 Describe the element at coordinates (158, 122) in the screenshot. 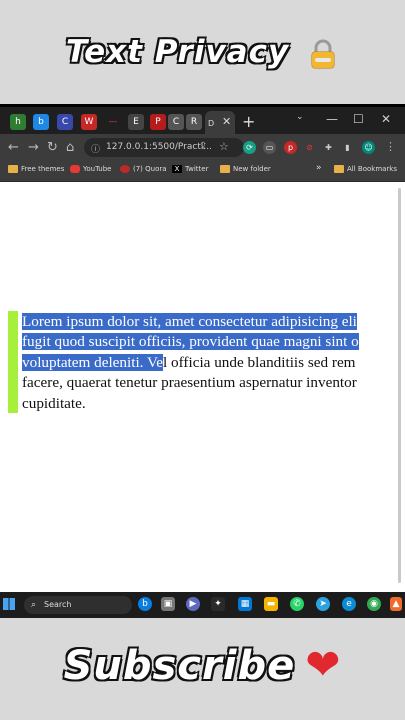

I see `tab-7: P` at that location.